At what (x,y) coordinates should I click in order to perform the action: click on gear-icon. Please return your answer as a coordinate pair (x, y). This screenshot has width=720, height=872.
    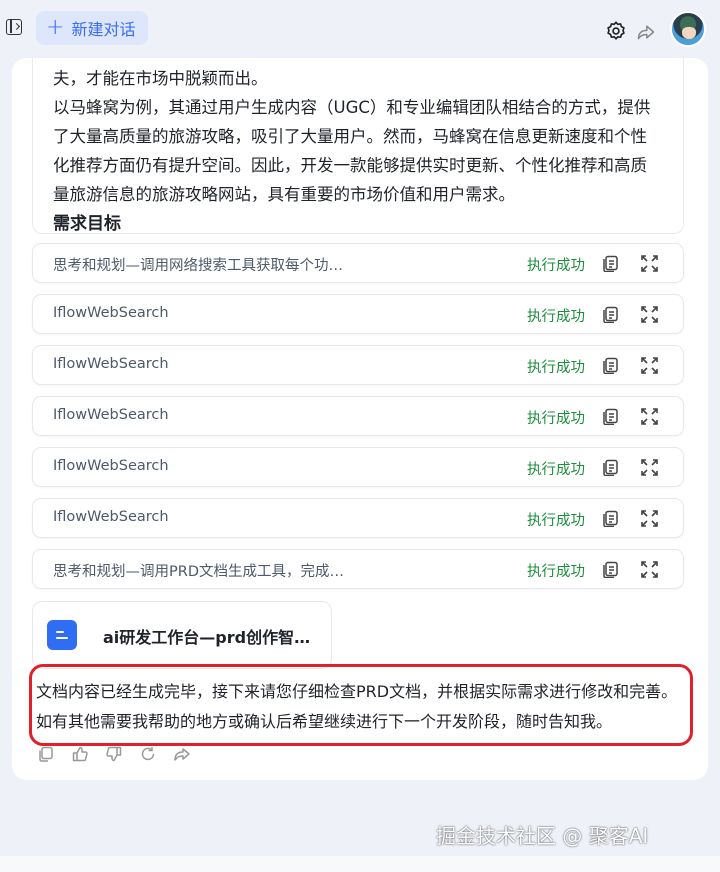
    Looking at the image, I should click on (616, 31).